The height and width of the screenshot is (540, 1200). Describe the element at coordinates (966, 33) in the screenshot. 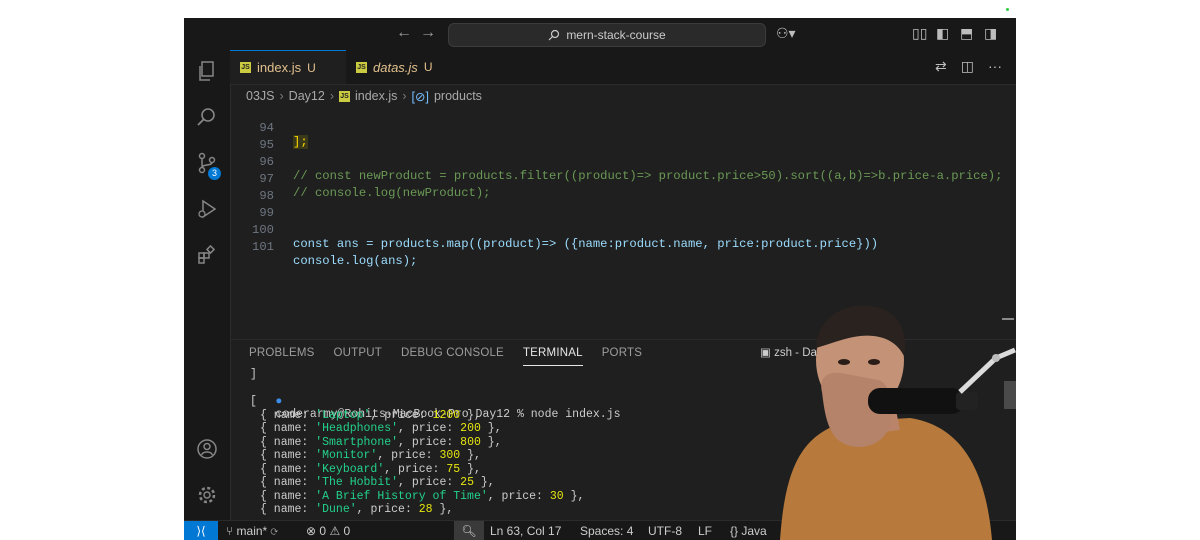

I see `toggle-panel-icon: ⬒` at that location.